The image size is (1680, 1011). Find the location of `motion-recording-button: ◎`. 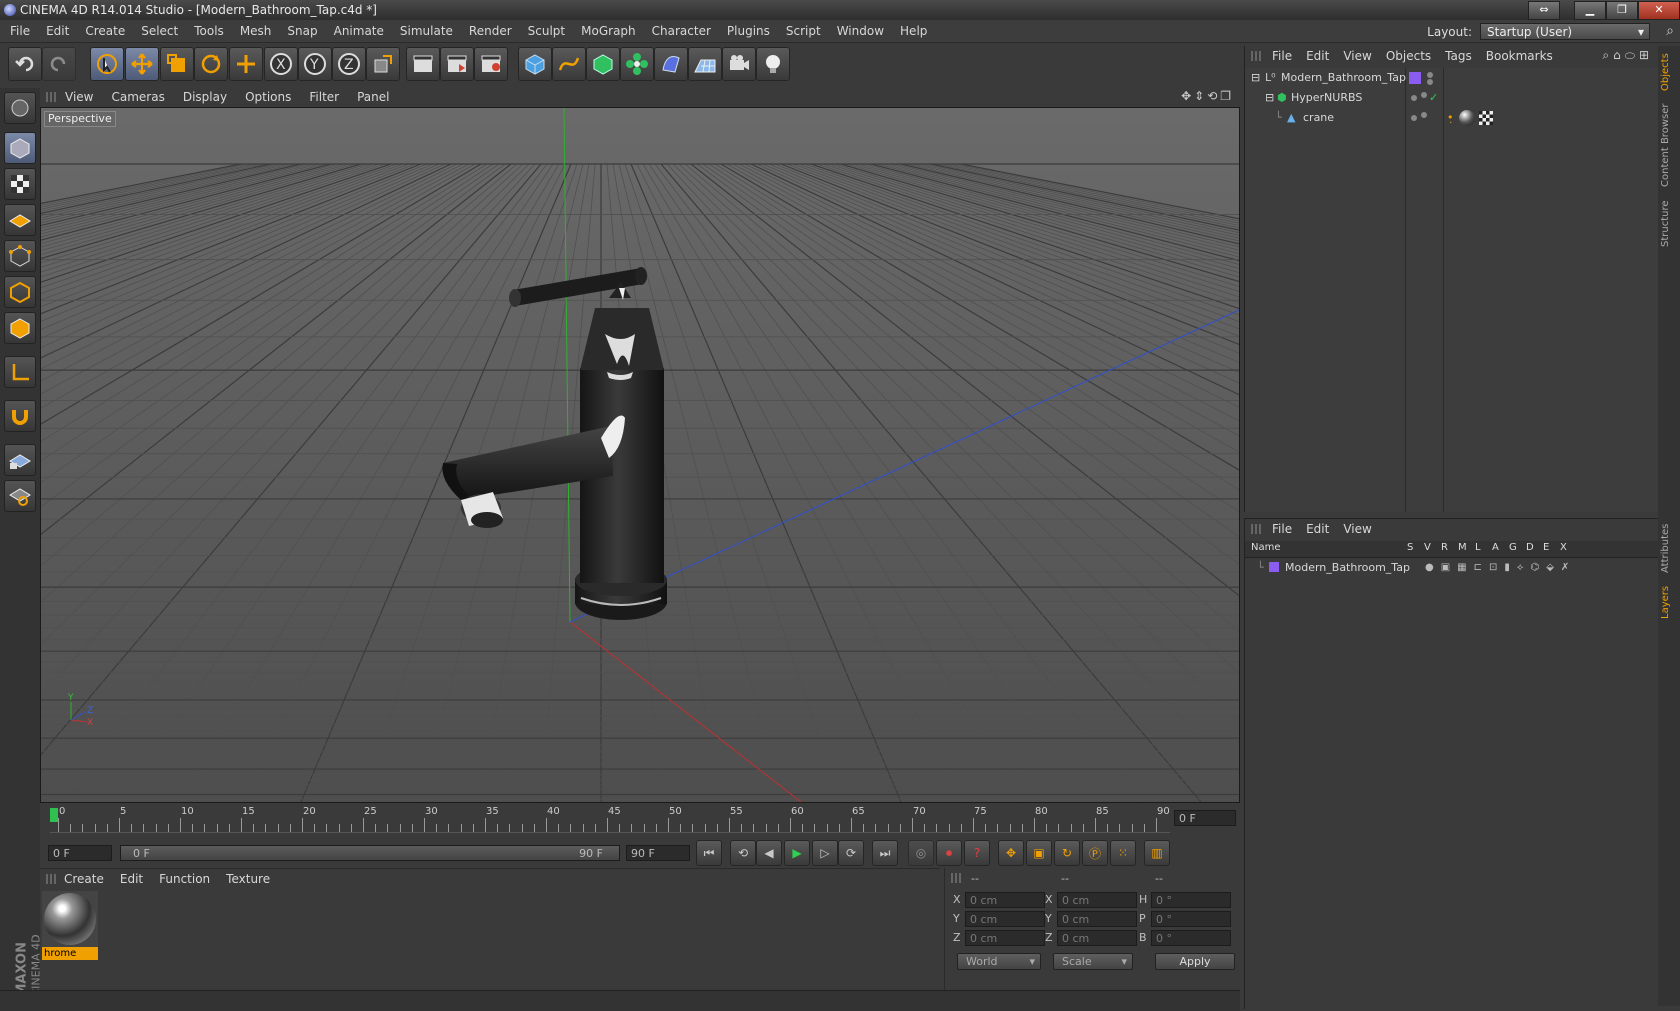

motion-recording-button: ◎ is located at coordinates (921, 853).